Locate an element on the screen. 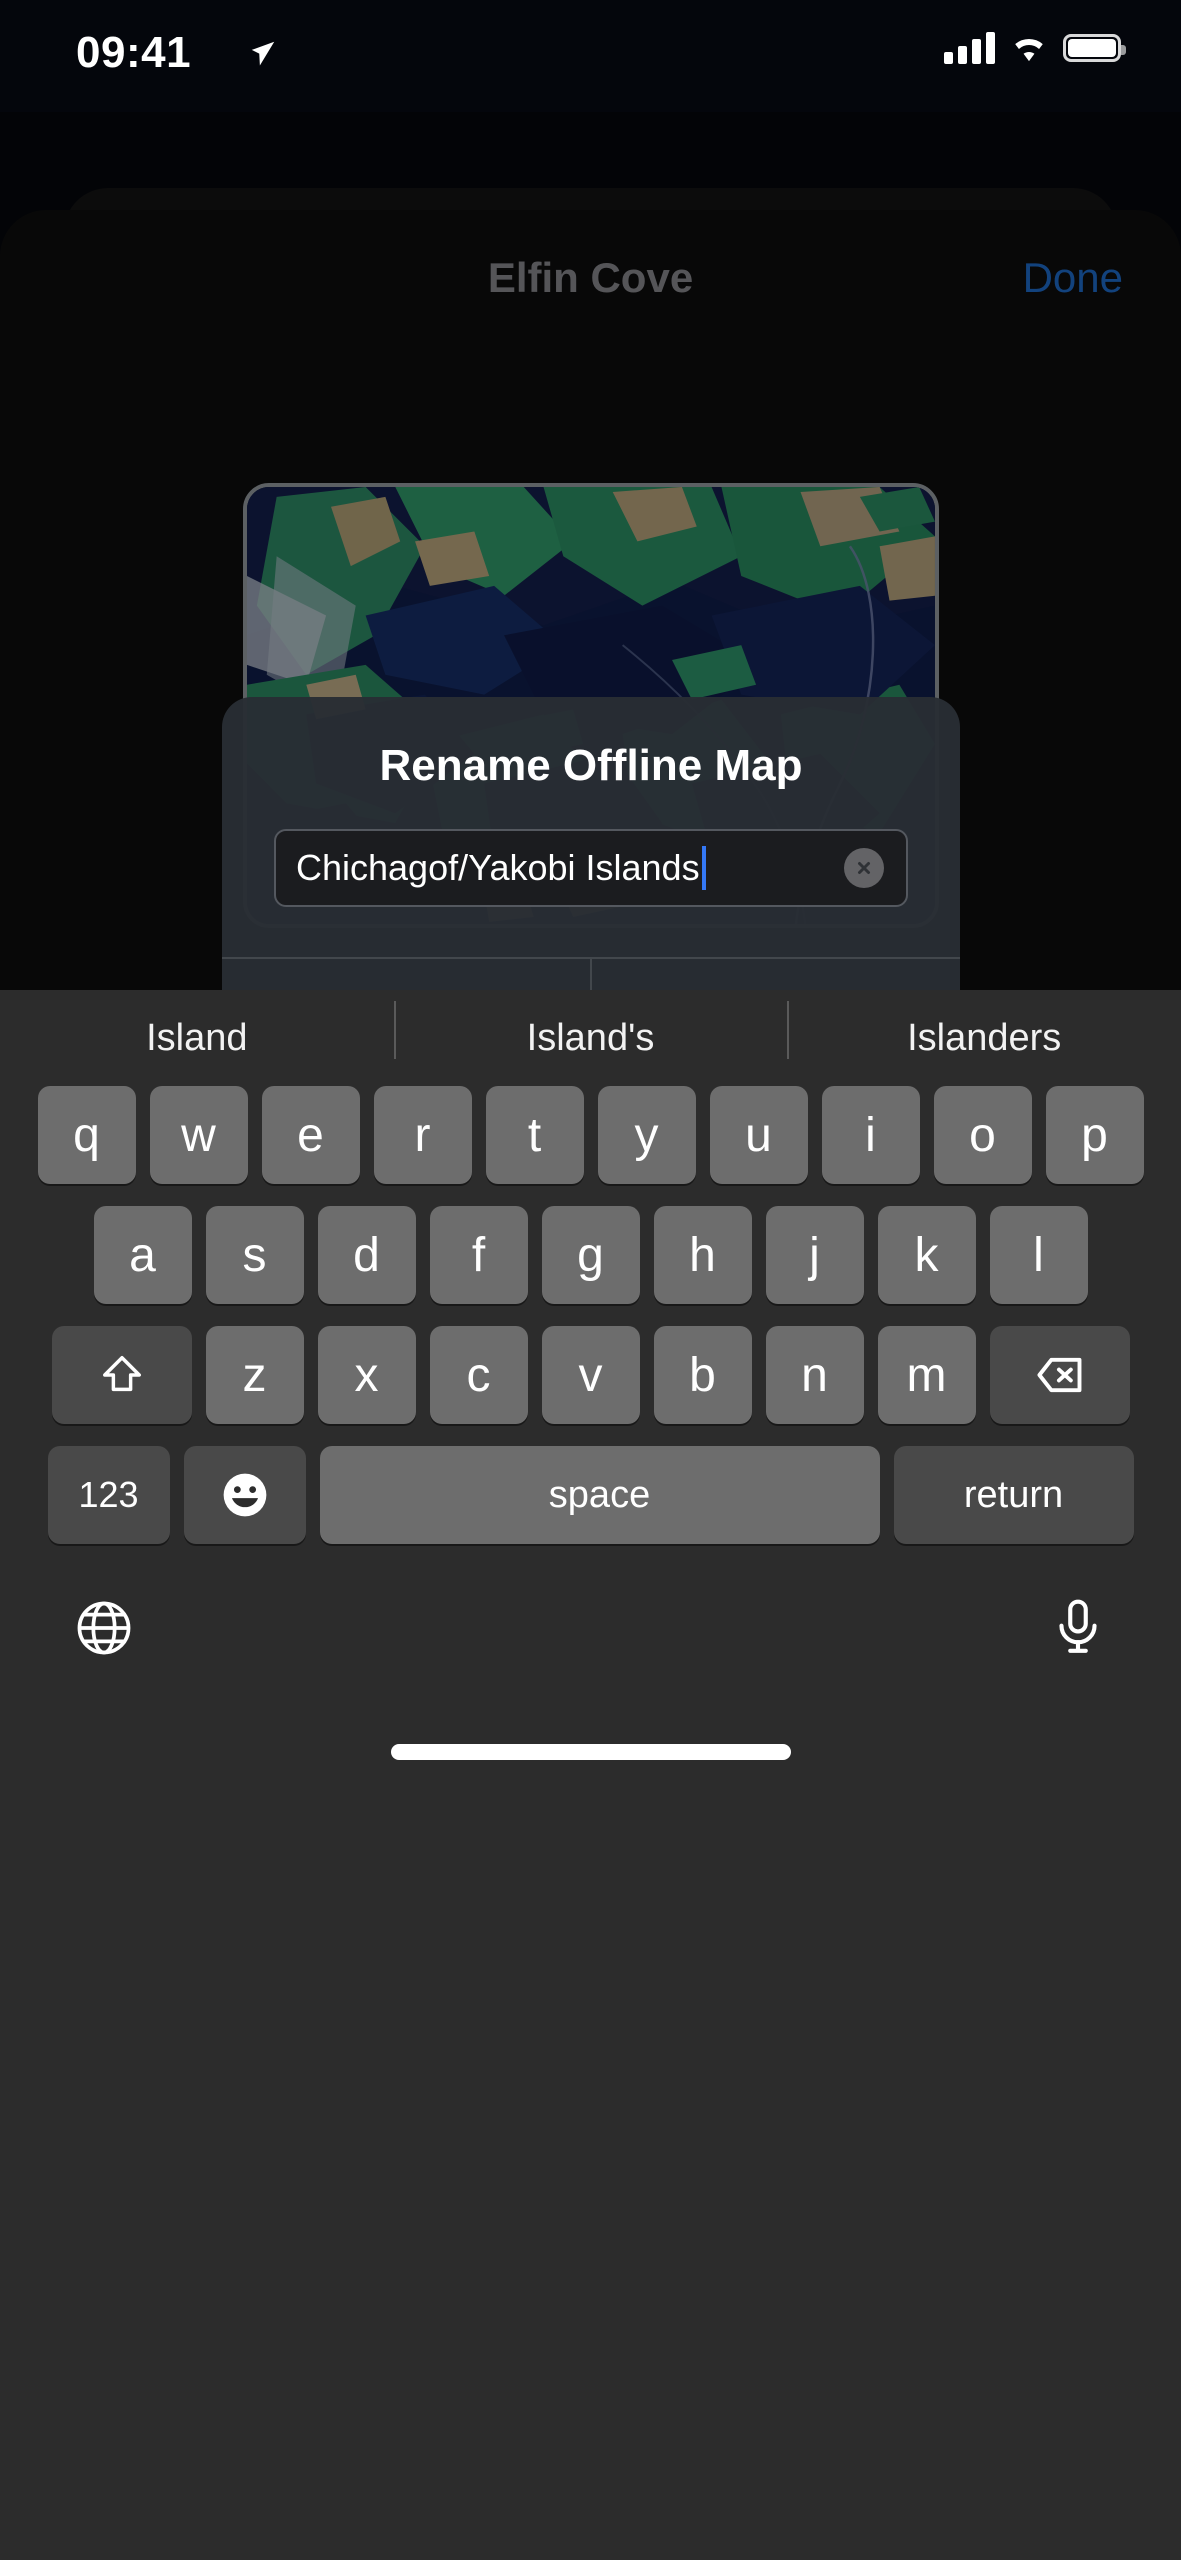 This screenshot has width=1181, height=2560. dictation-key is located at coordinates (1078, 1629).